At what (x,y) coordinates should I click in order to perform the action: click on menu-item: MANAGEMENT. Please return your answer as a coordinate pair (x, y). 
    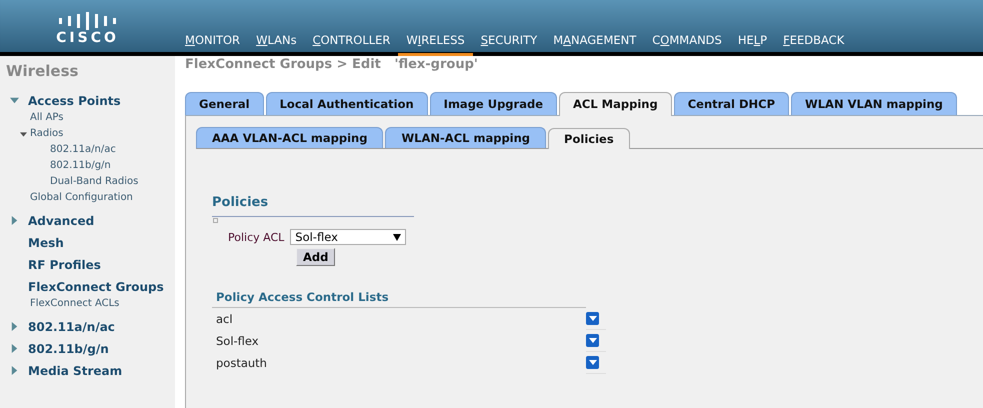
    Looking at the image, I should click on (594, 44).